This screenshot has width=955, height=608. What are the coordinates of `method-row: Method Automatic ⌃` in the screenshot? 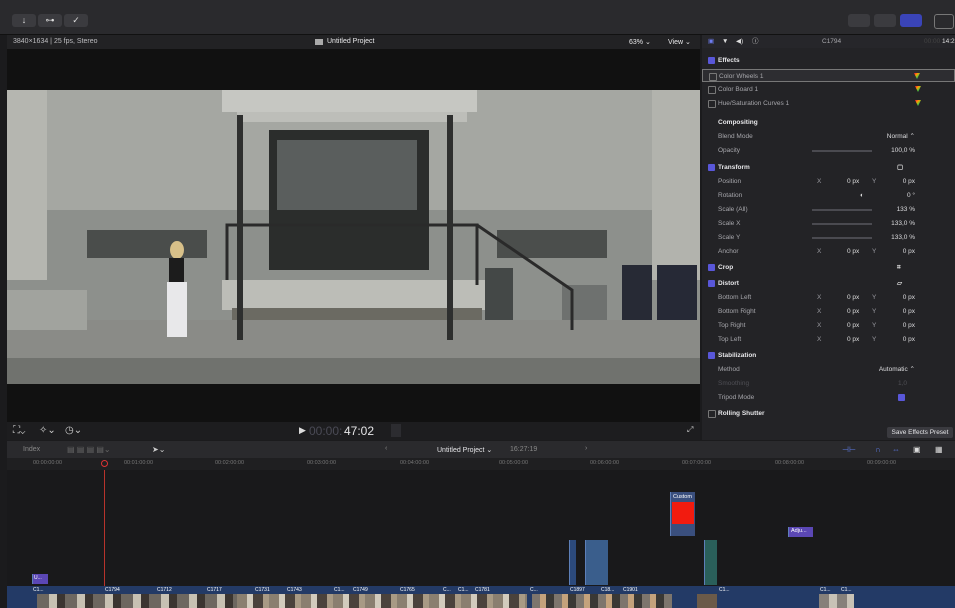 It's located at (828, 369).